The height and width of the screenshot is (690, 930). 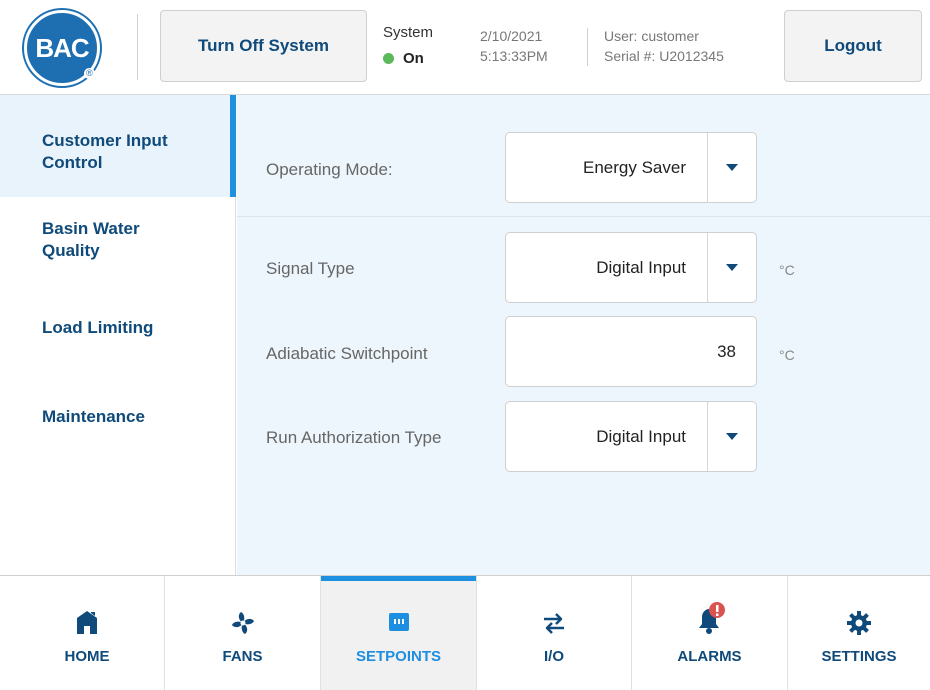 I want to click on sidebar-item-label: Maintenance, so click(x=93, y=416).